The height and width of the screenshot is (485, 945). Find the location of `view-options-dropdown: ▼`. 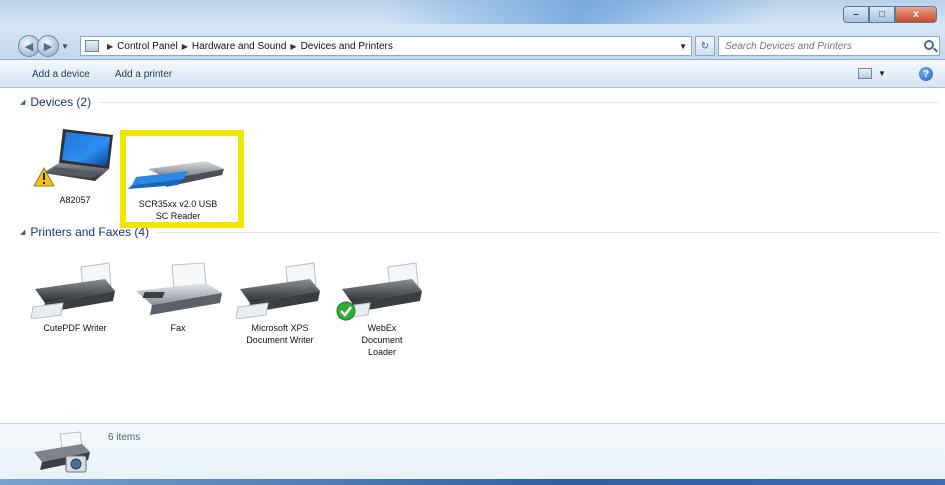

view-options-dropdown: ▼ is located at coordinates (882, 73).